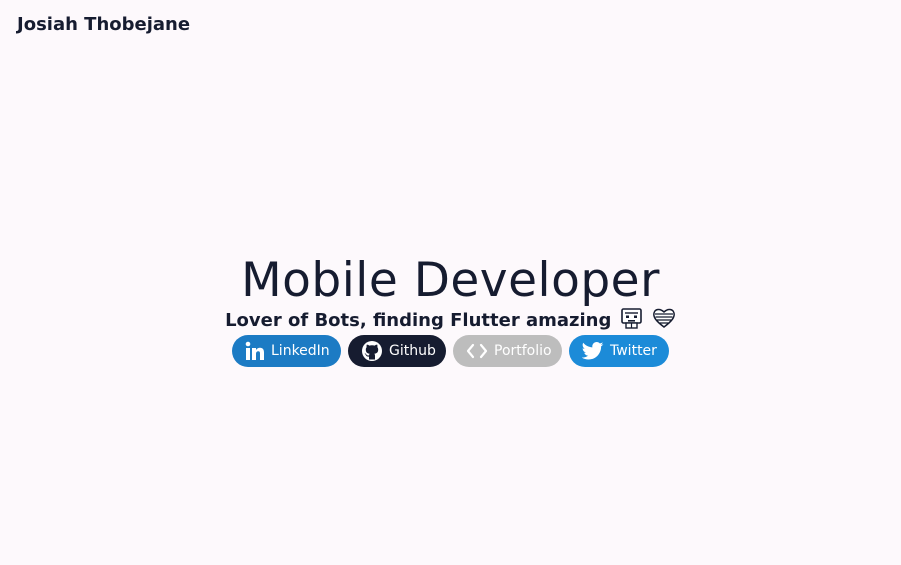 Image resolution: width=901 pixels, height=565 pixels. What do you see at coordinates (523, 351) in the screenshot?
I see `portfolio-label: Portfolio` at bounding box center [523, 351].